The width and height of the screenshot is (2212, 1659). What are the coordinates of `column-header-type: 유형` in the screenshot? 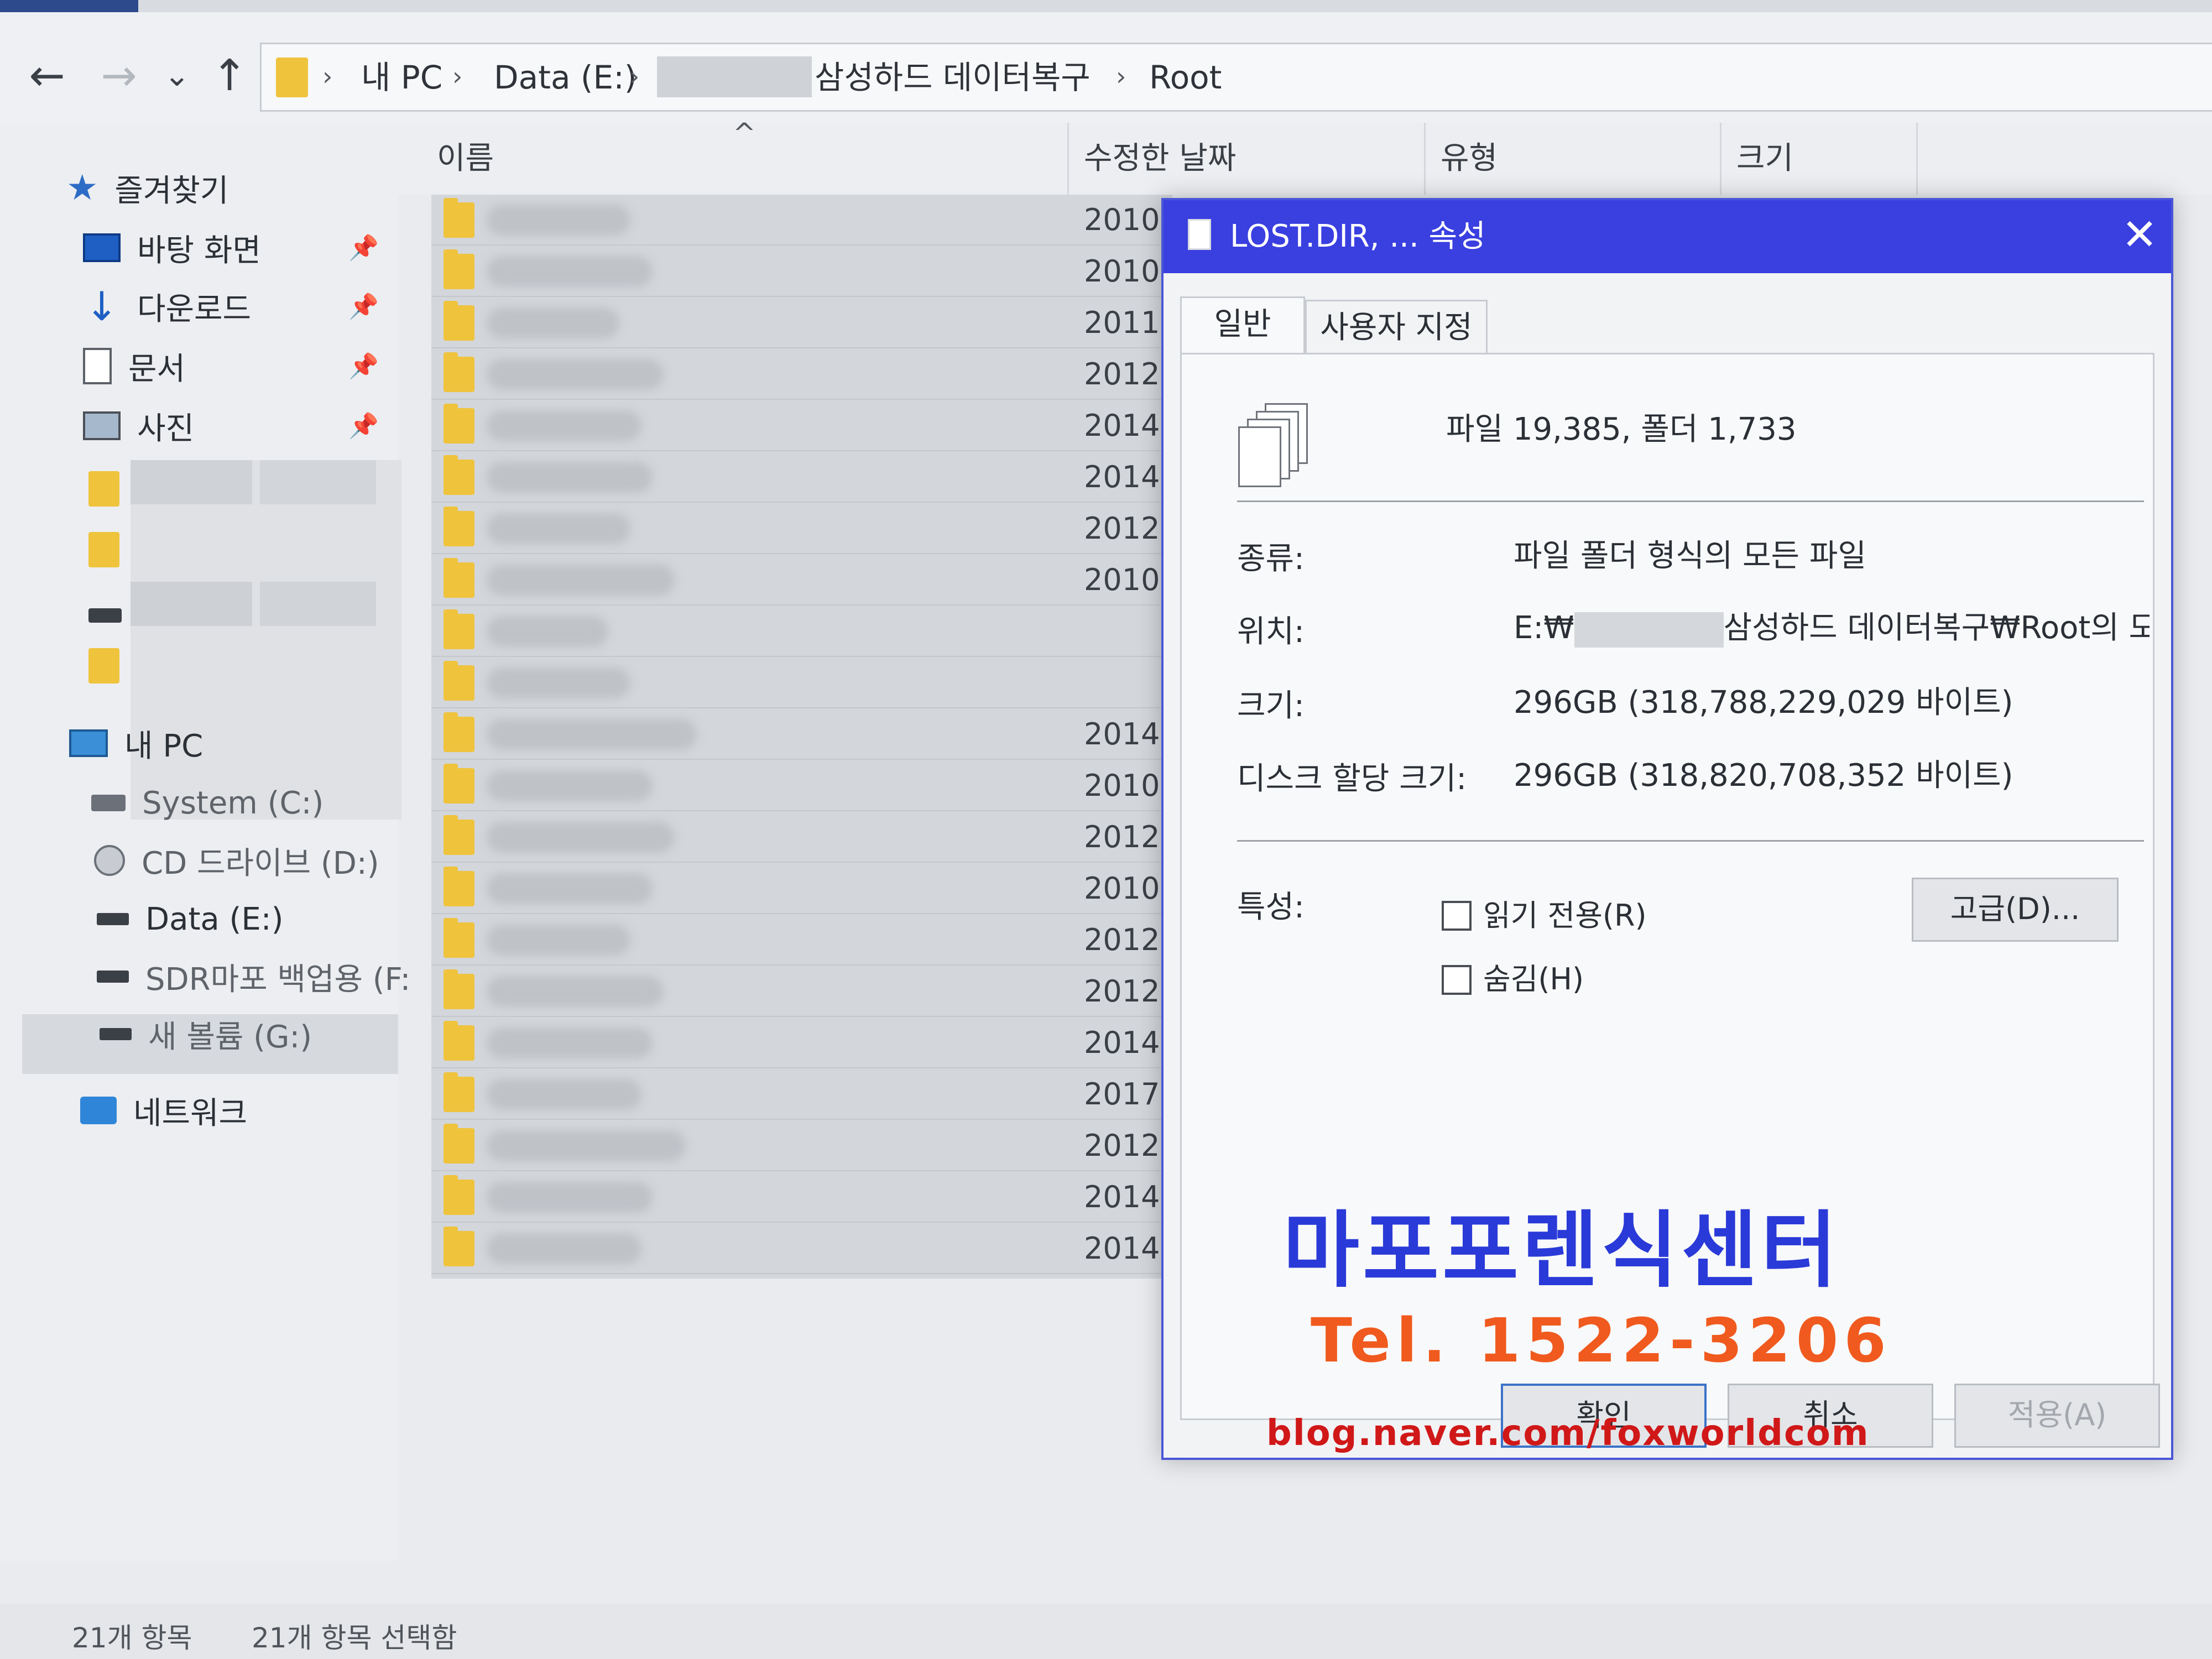 It's located at (1469, 159).